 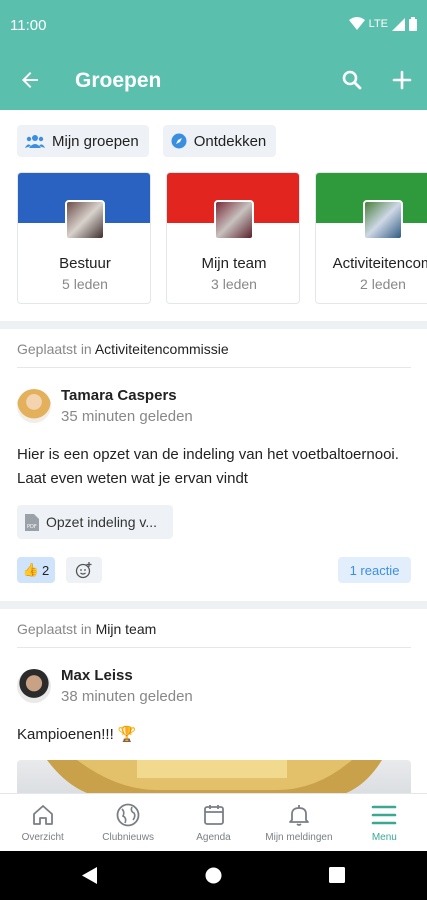 I want to click on group-card-bestuur: Bestuur 5 leden, so click(x=84, y=238).